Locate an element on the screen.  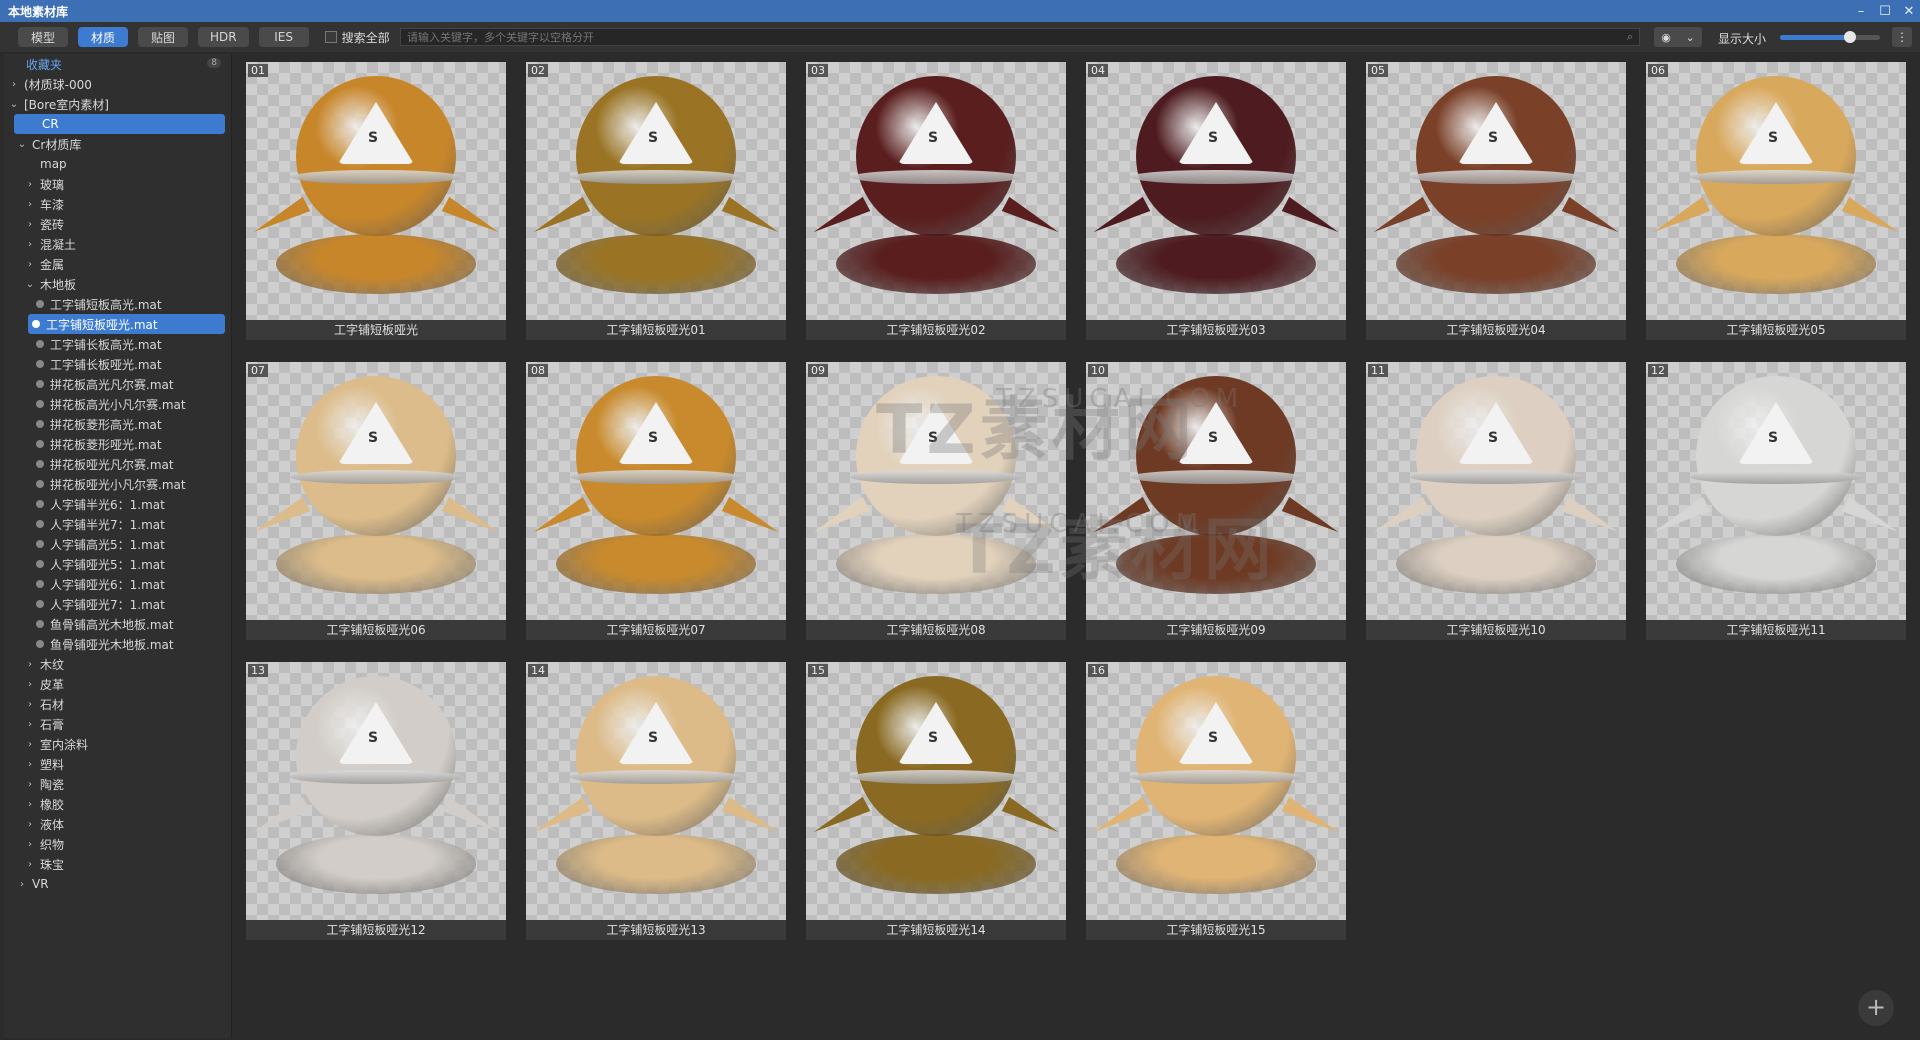
material-card: S 06 工字铺短板哑光05 is located at coordinates (1776, 201).